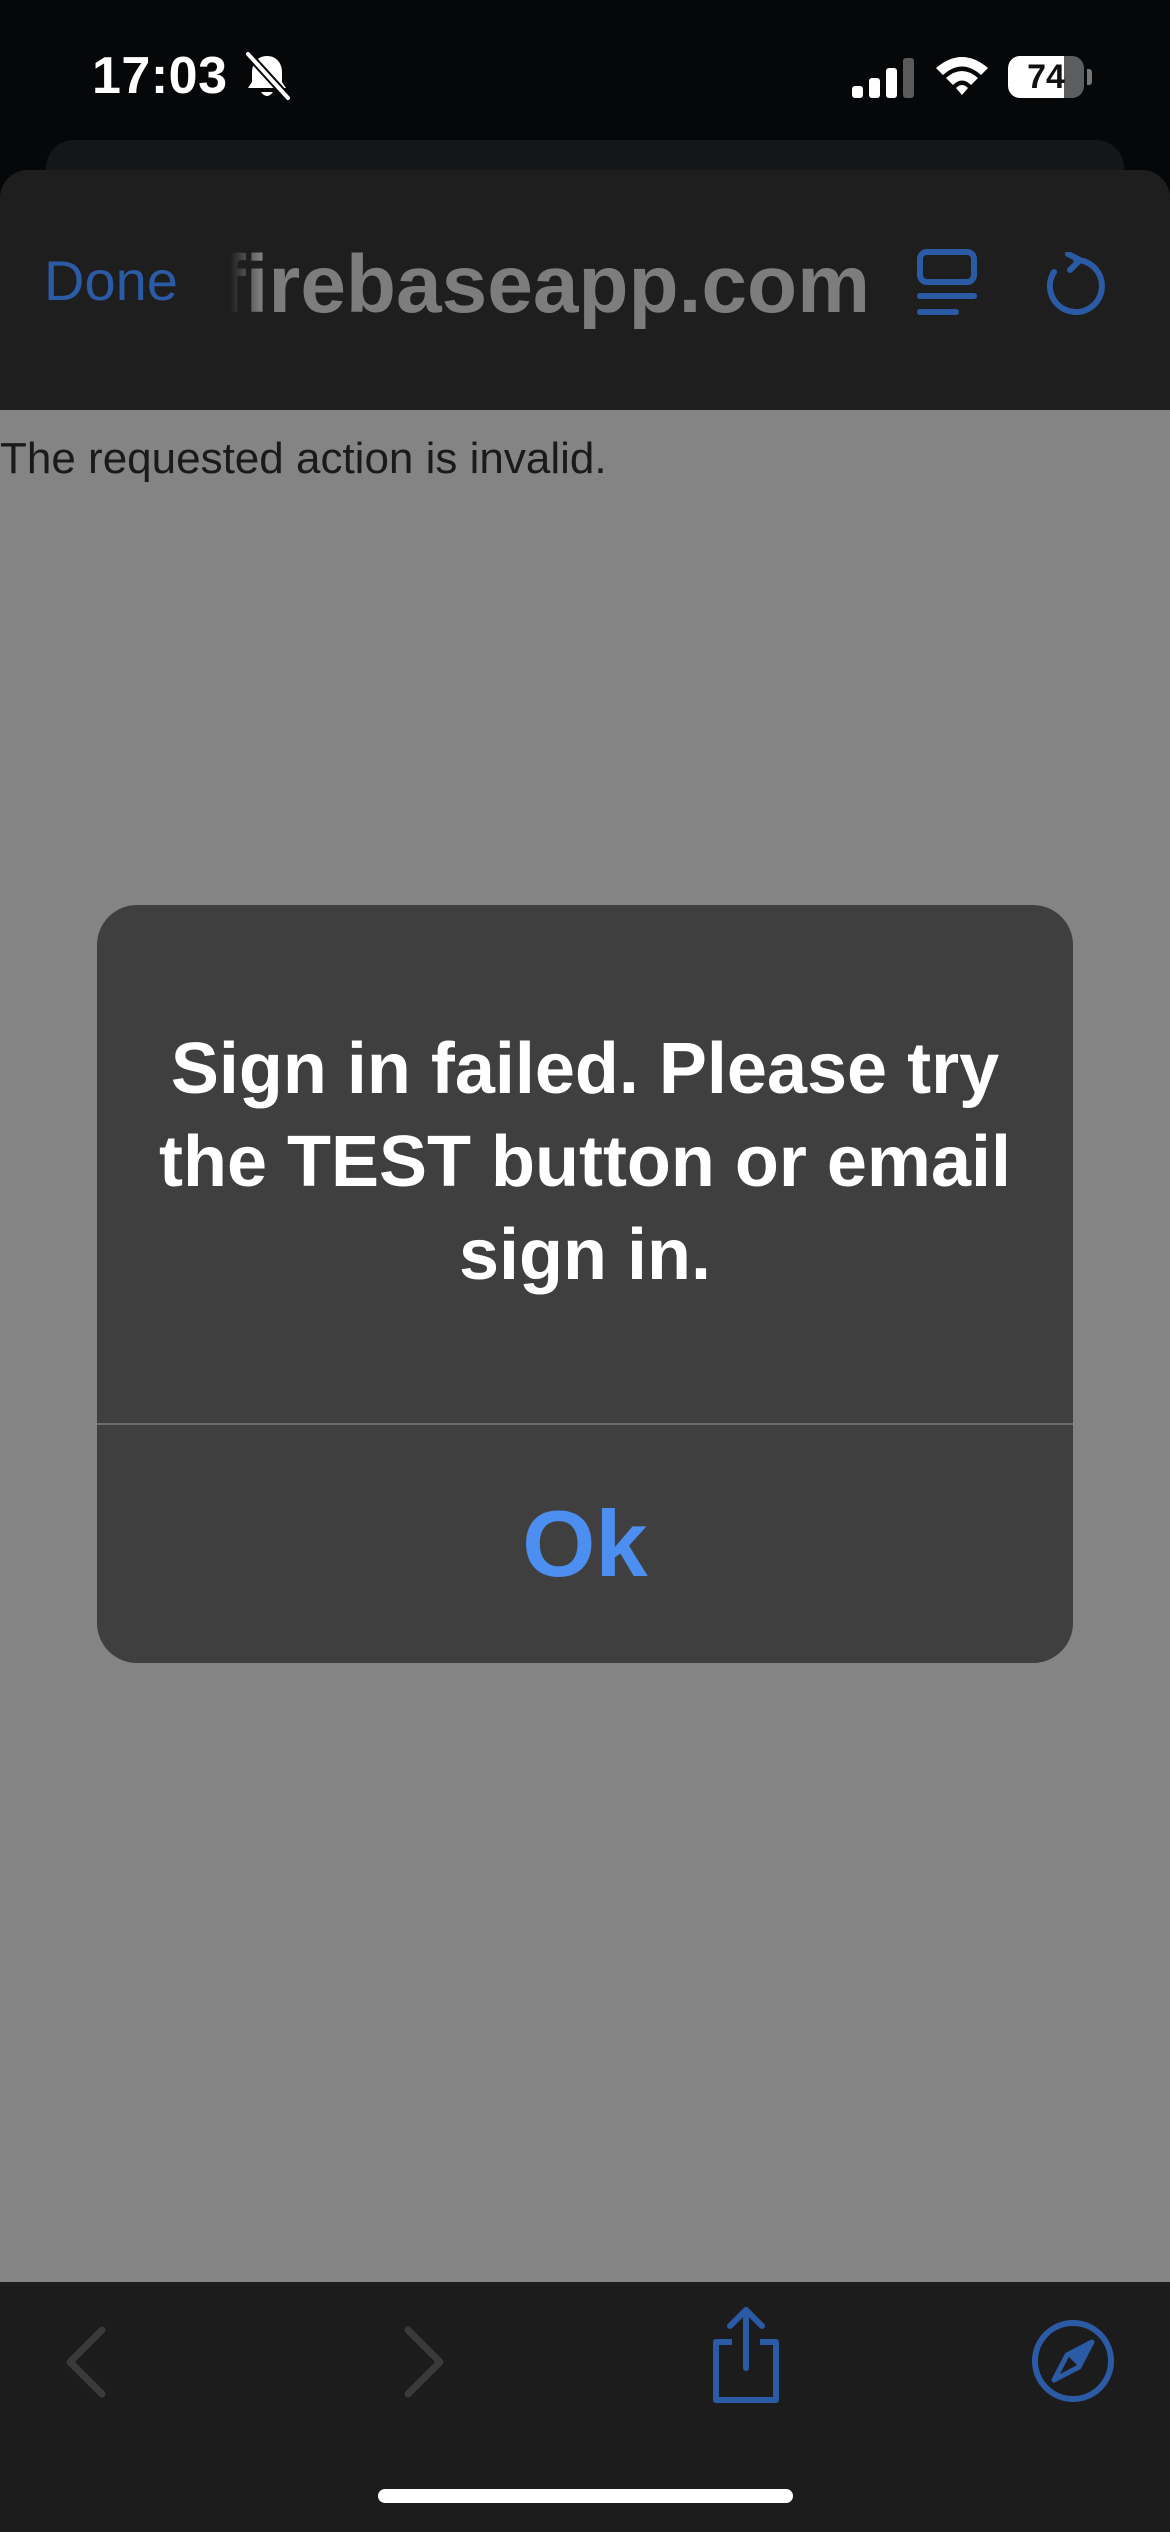 The height and width of the screenshot is (2532, 1170). What do you see at coordinates (1089, 77) in the screenshot?
I see `battery-tip` at bounding box center [1089, 77].